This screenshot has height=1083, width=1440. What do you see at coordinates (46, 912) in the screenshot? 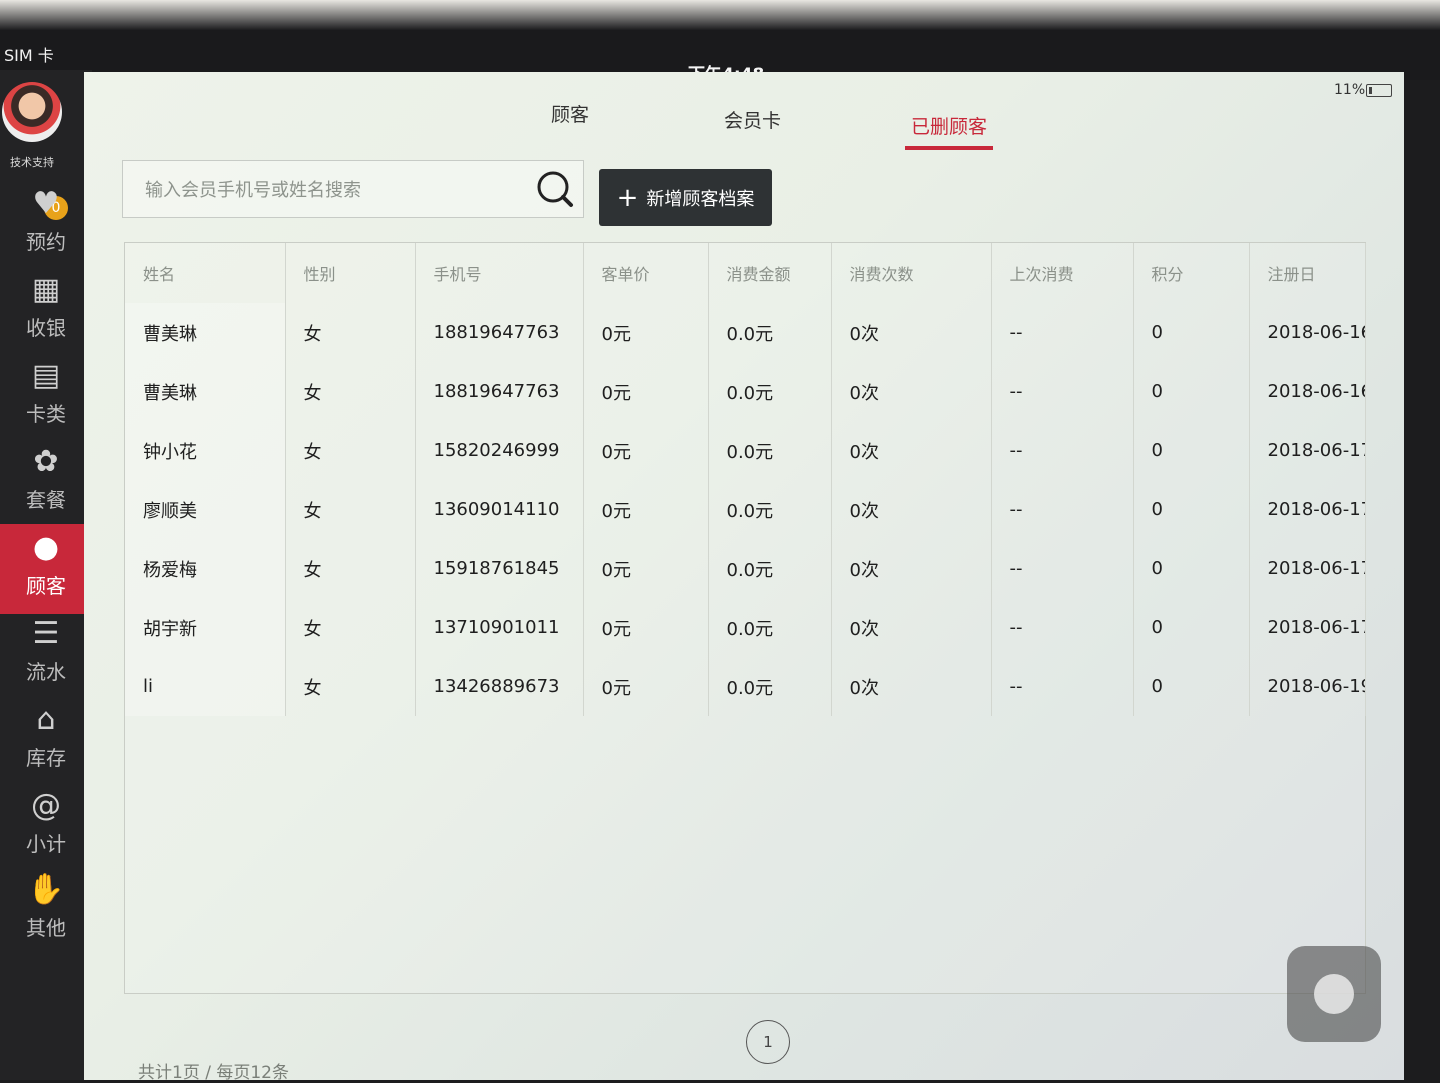
I see `sidebar-item-other: ✋ 其他` at bounding box center [46, 912].